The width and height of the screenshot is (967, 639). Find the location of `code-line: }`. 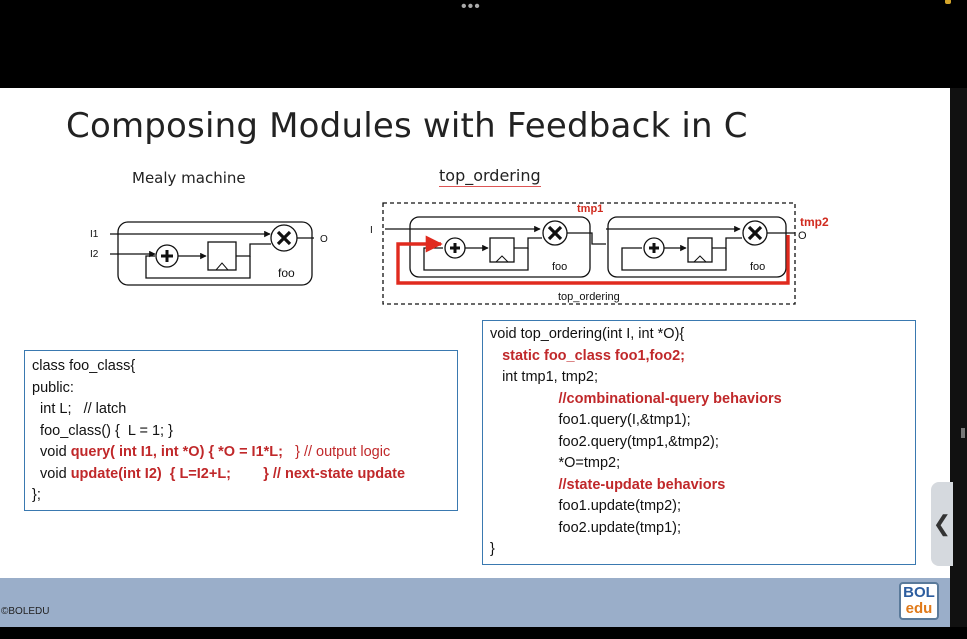

code-line: } is located at coordinates (492, 549).